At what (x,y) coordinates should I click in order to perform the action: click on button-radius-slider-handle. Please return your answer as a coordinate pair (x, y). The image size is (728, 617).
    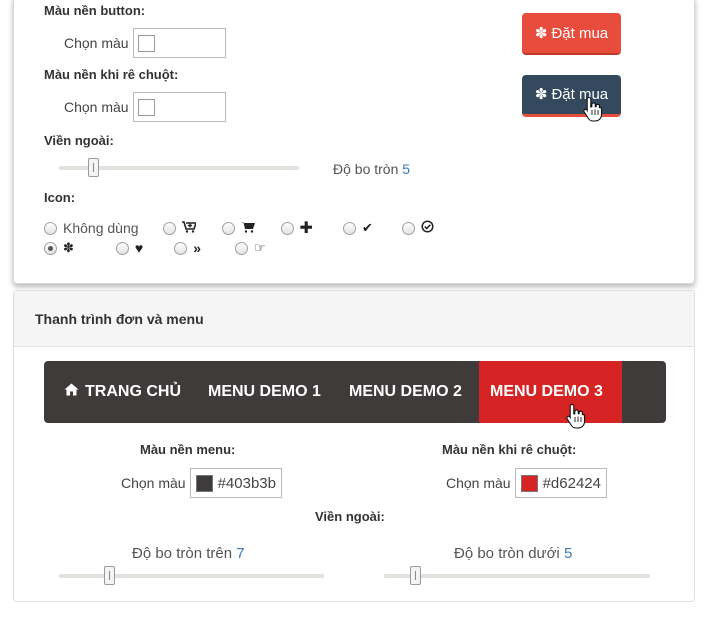
    Looking at the image, I should click on (93, 167).